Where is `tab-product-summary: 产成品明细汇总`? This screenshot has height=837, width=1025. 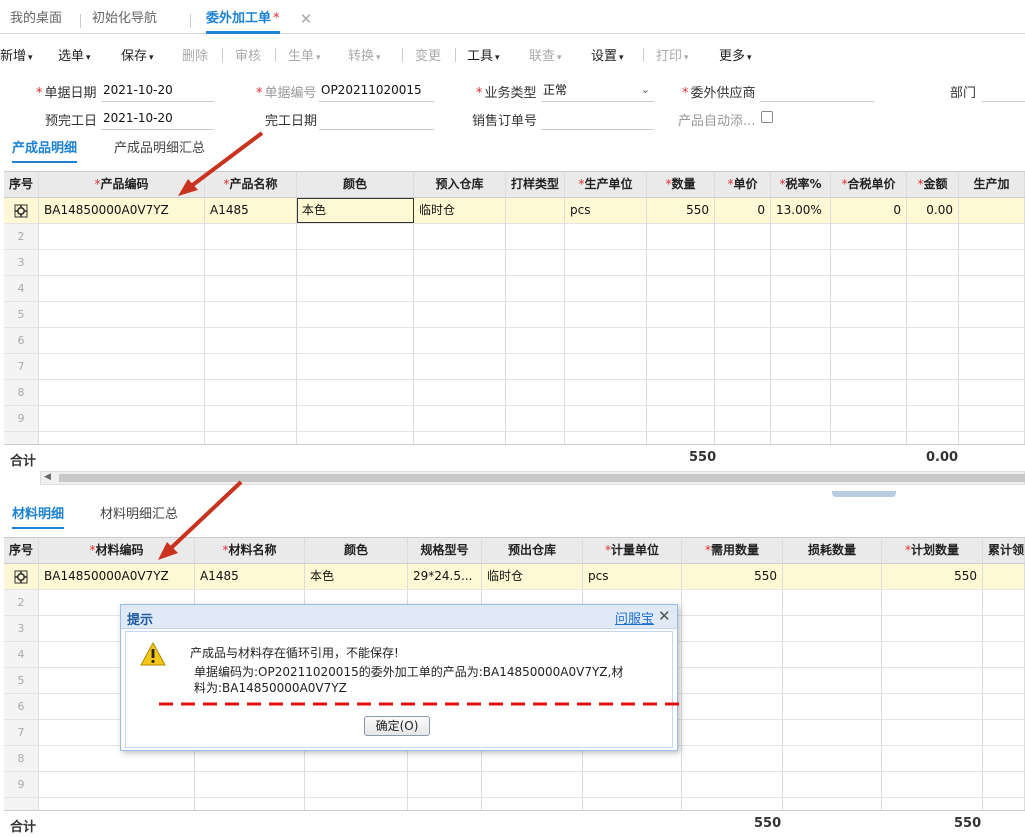
tab-product-summary: 产成品明细汇总 is located at coordinates (159, 151).